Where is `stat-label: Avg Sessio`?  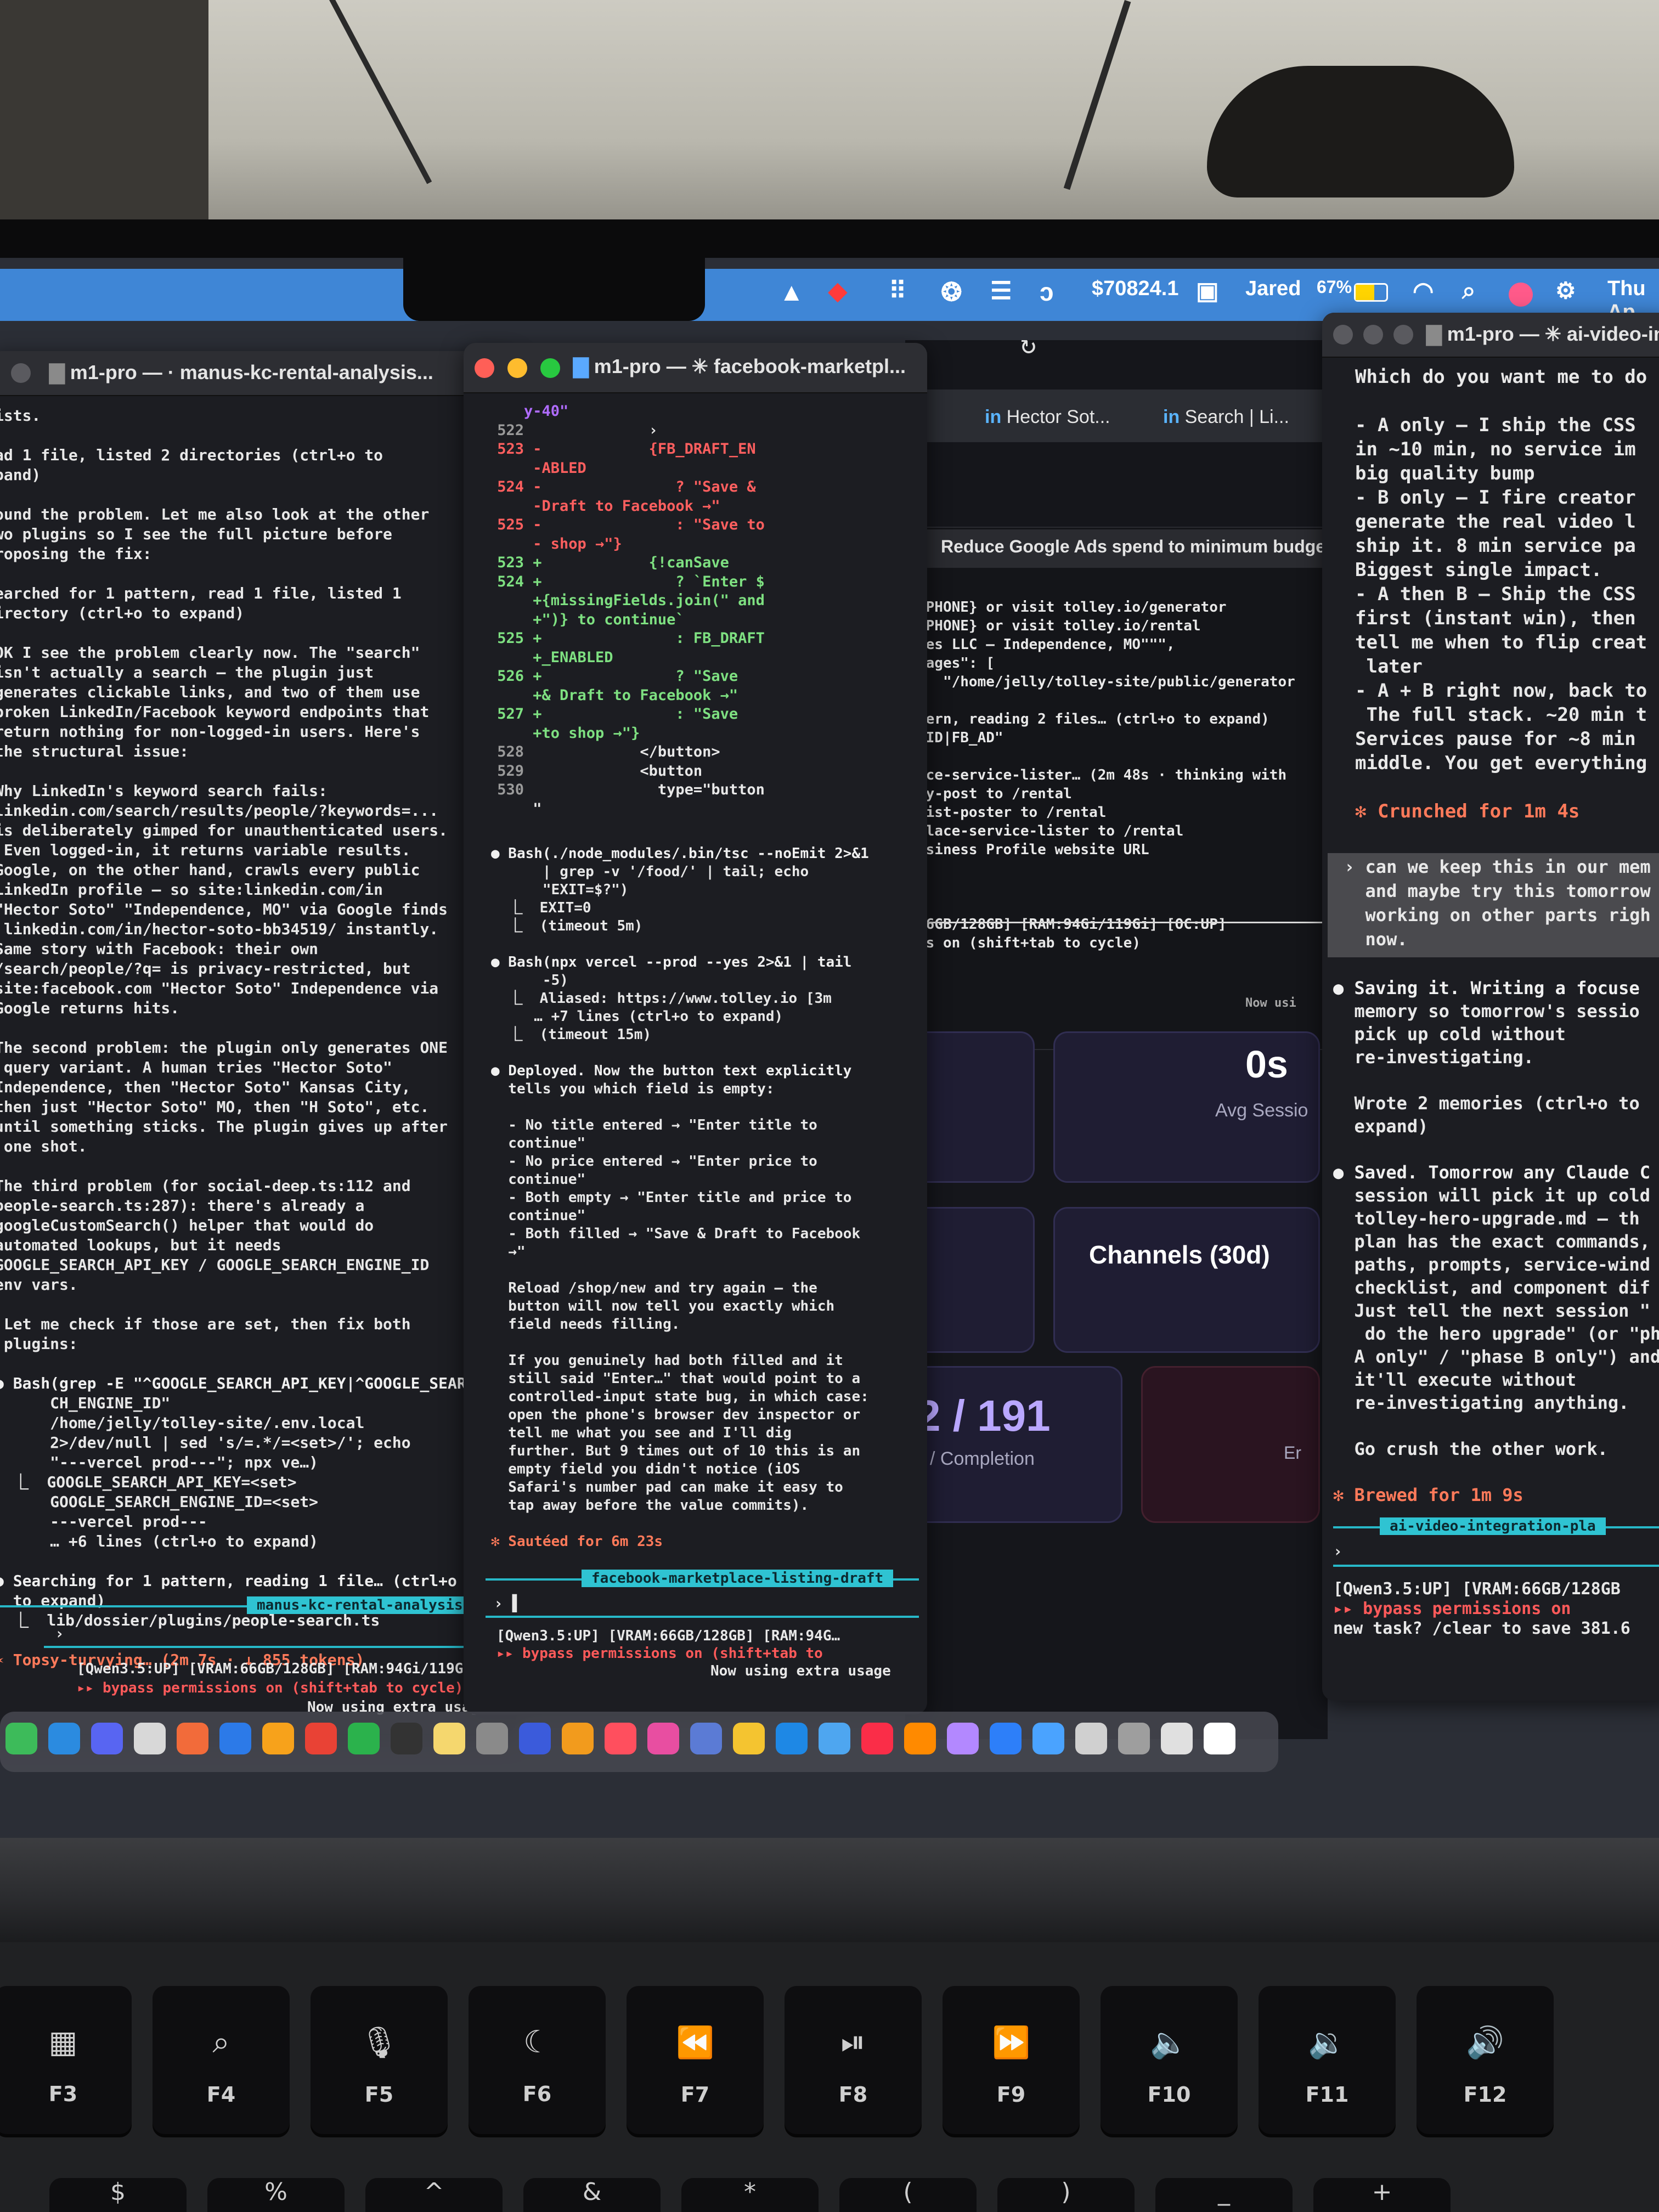 stat-label: Avg Sessio is located at coordinates (1262, 1110).